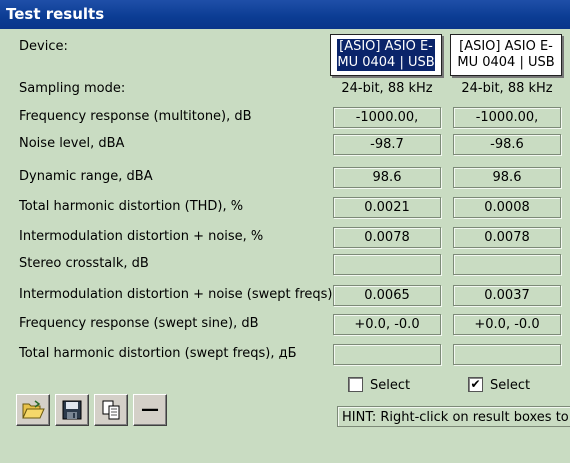  I want to click on remove-button: —, so click(150, 410).